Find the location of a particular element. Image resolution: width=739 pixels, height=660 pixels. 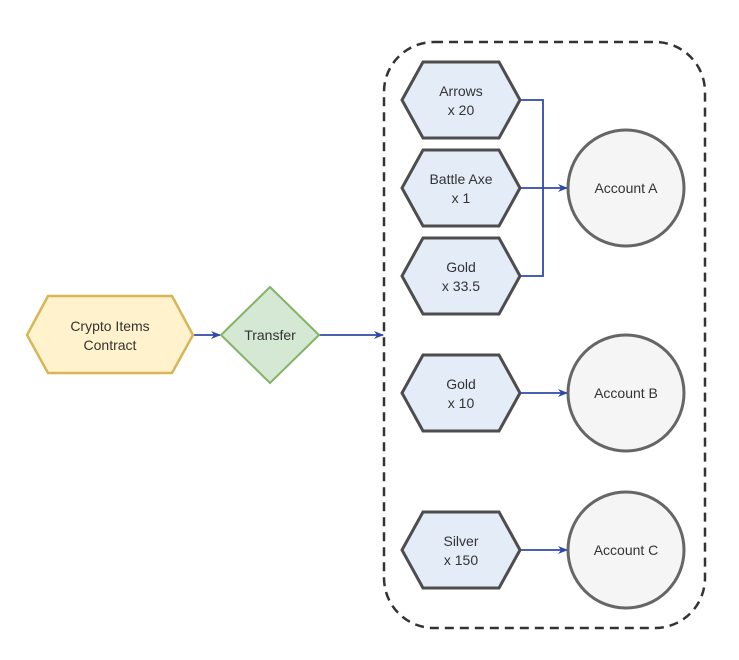

crypto-items-contract-node: Crypto Items Contract is located at coordinates (110, 334).